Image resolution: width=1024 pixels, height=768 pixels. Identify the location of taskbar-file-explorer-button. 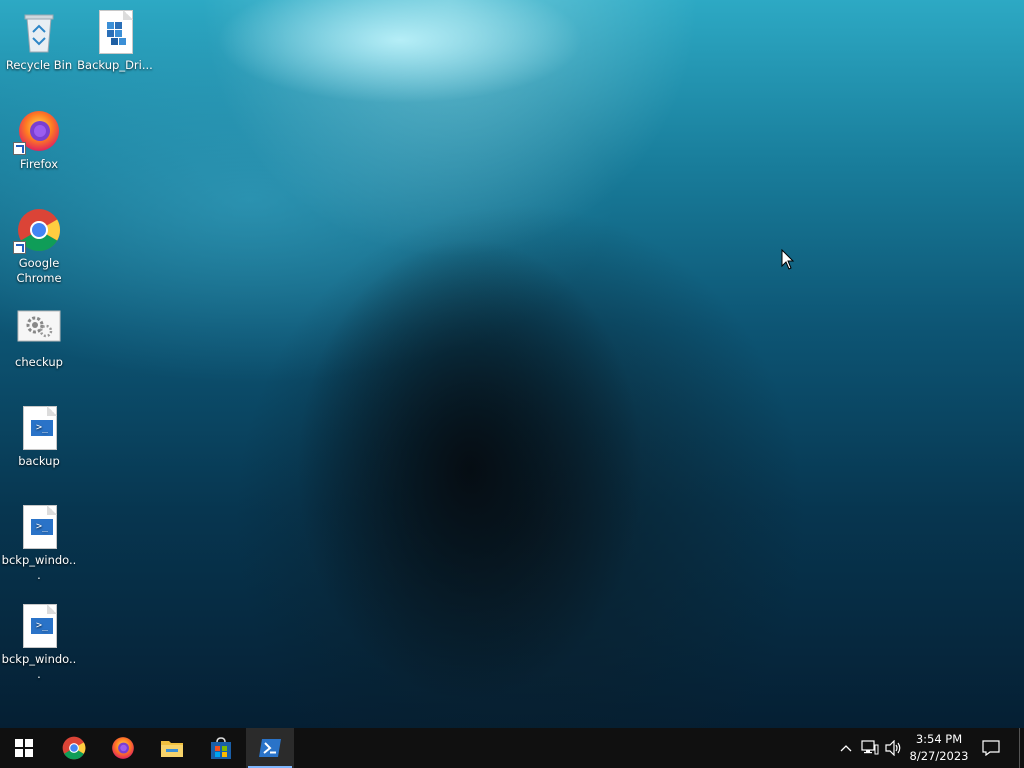
(172, 748).